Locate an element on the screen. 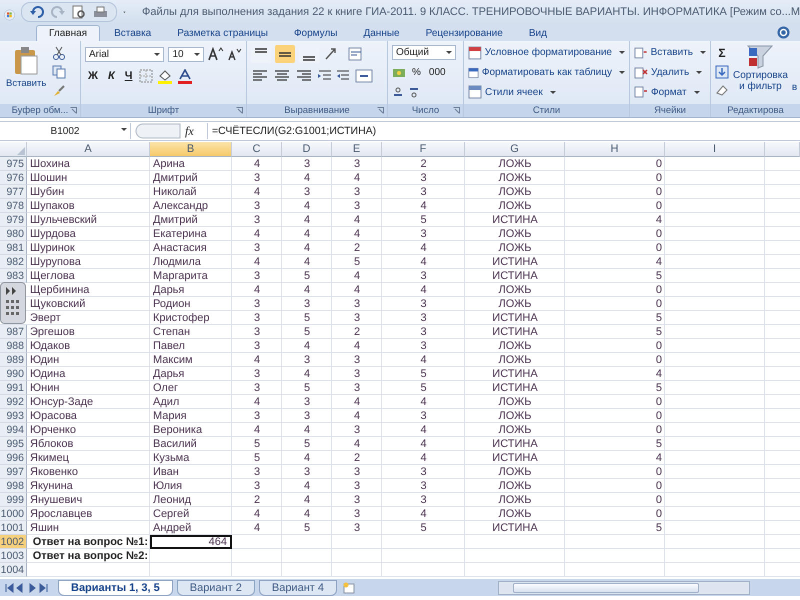  row-header: 1001 is located at coordinates (13, 528).